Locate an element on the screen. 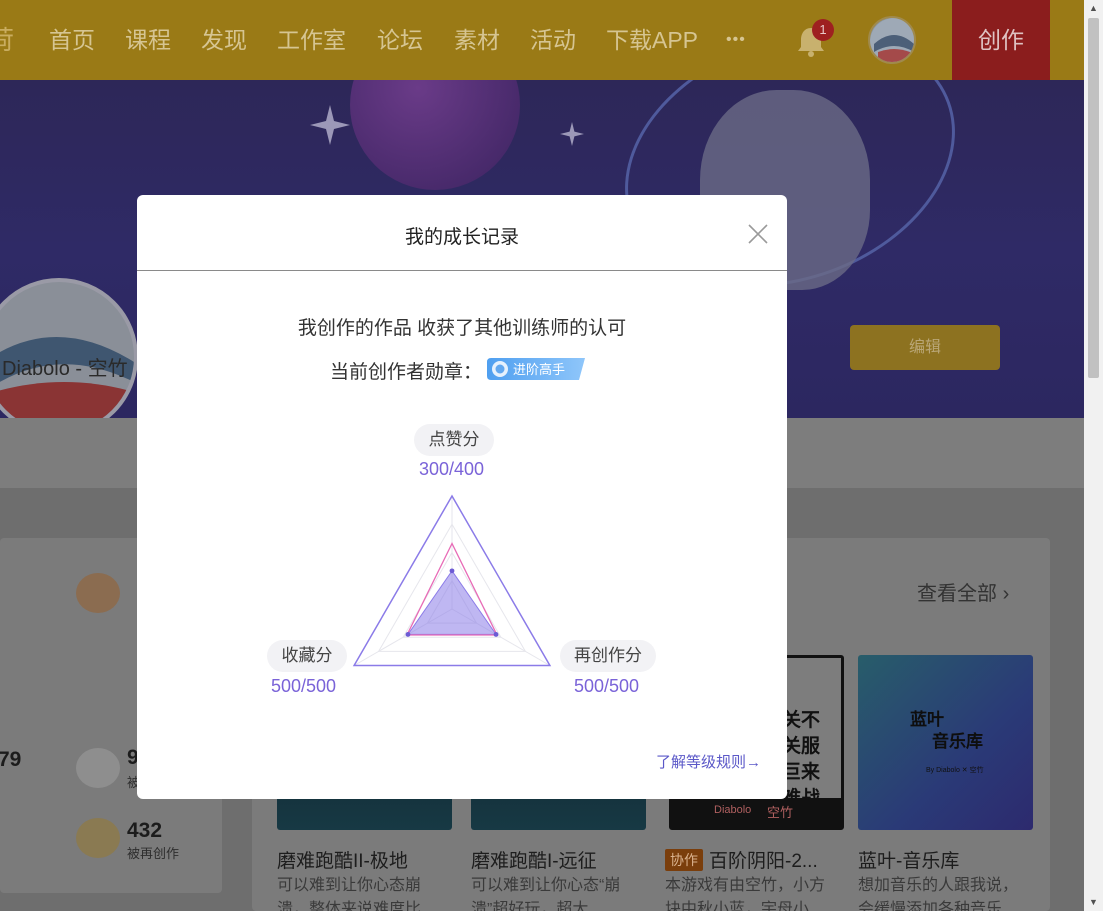  radar-point-favorites is located at coordinates (408, 634).